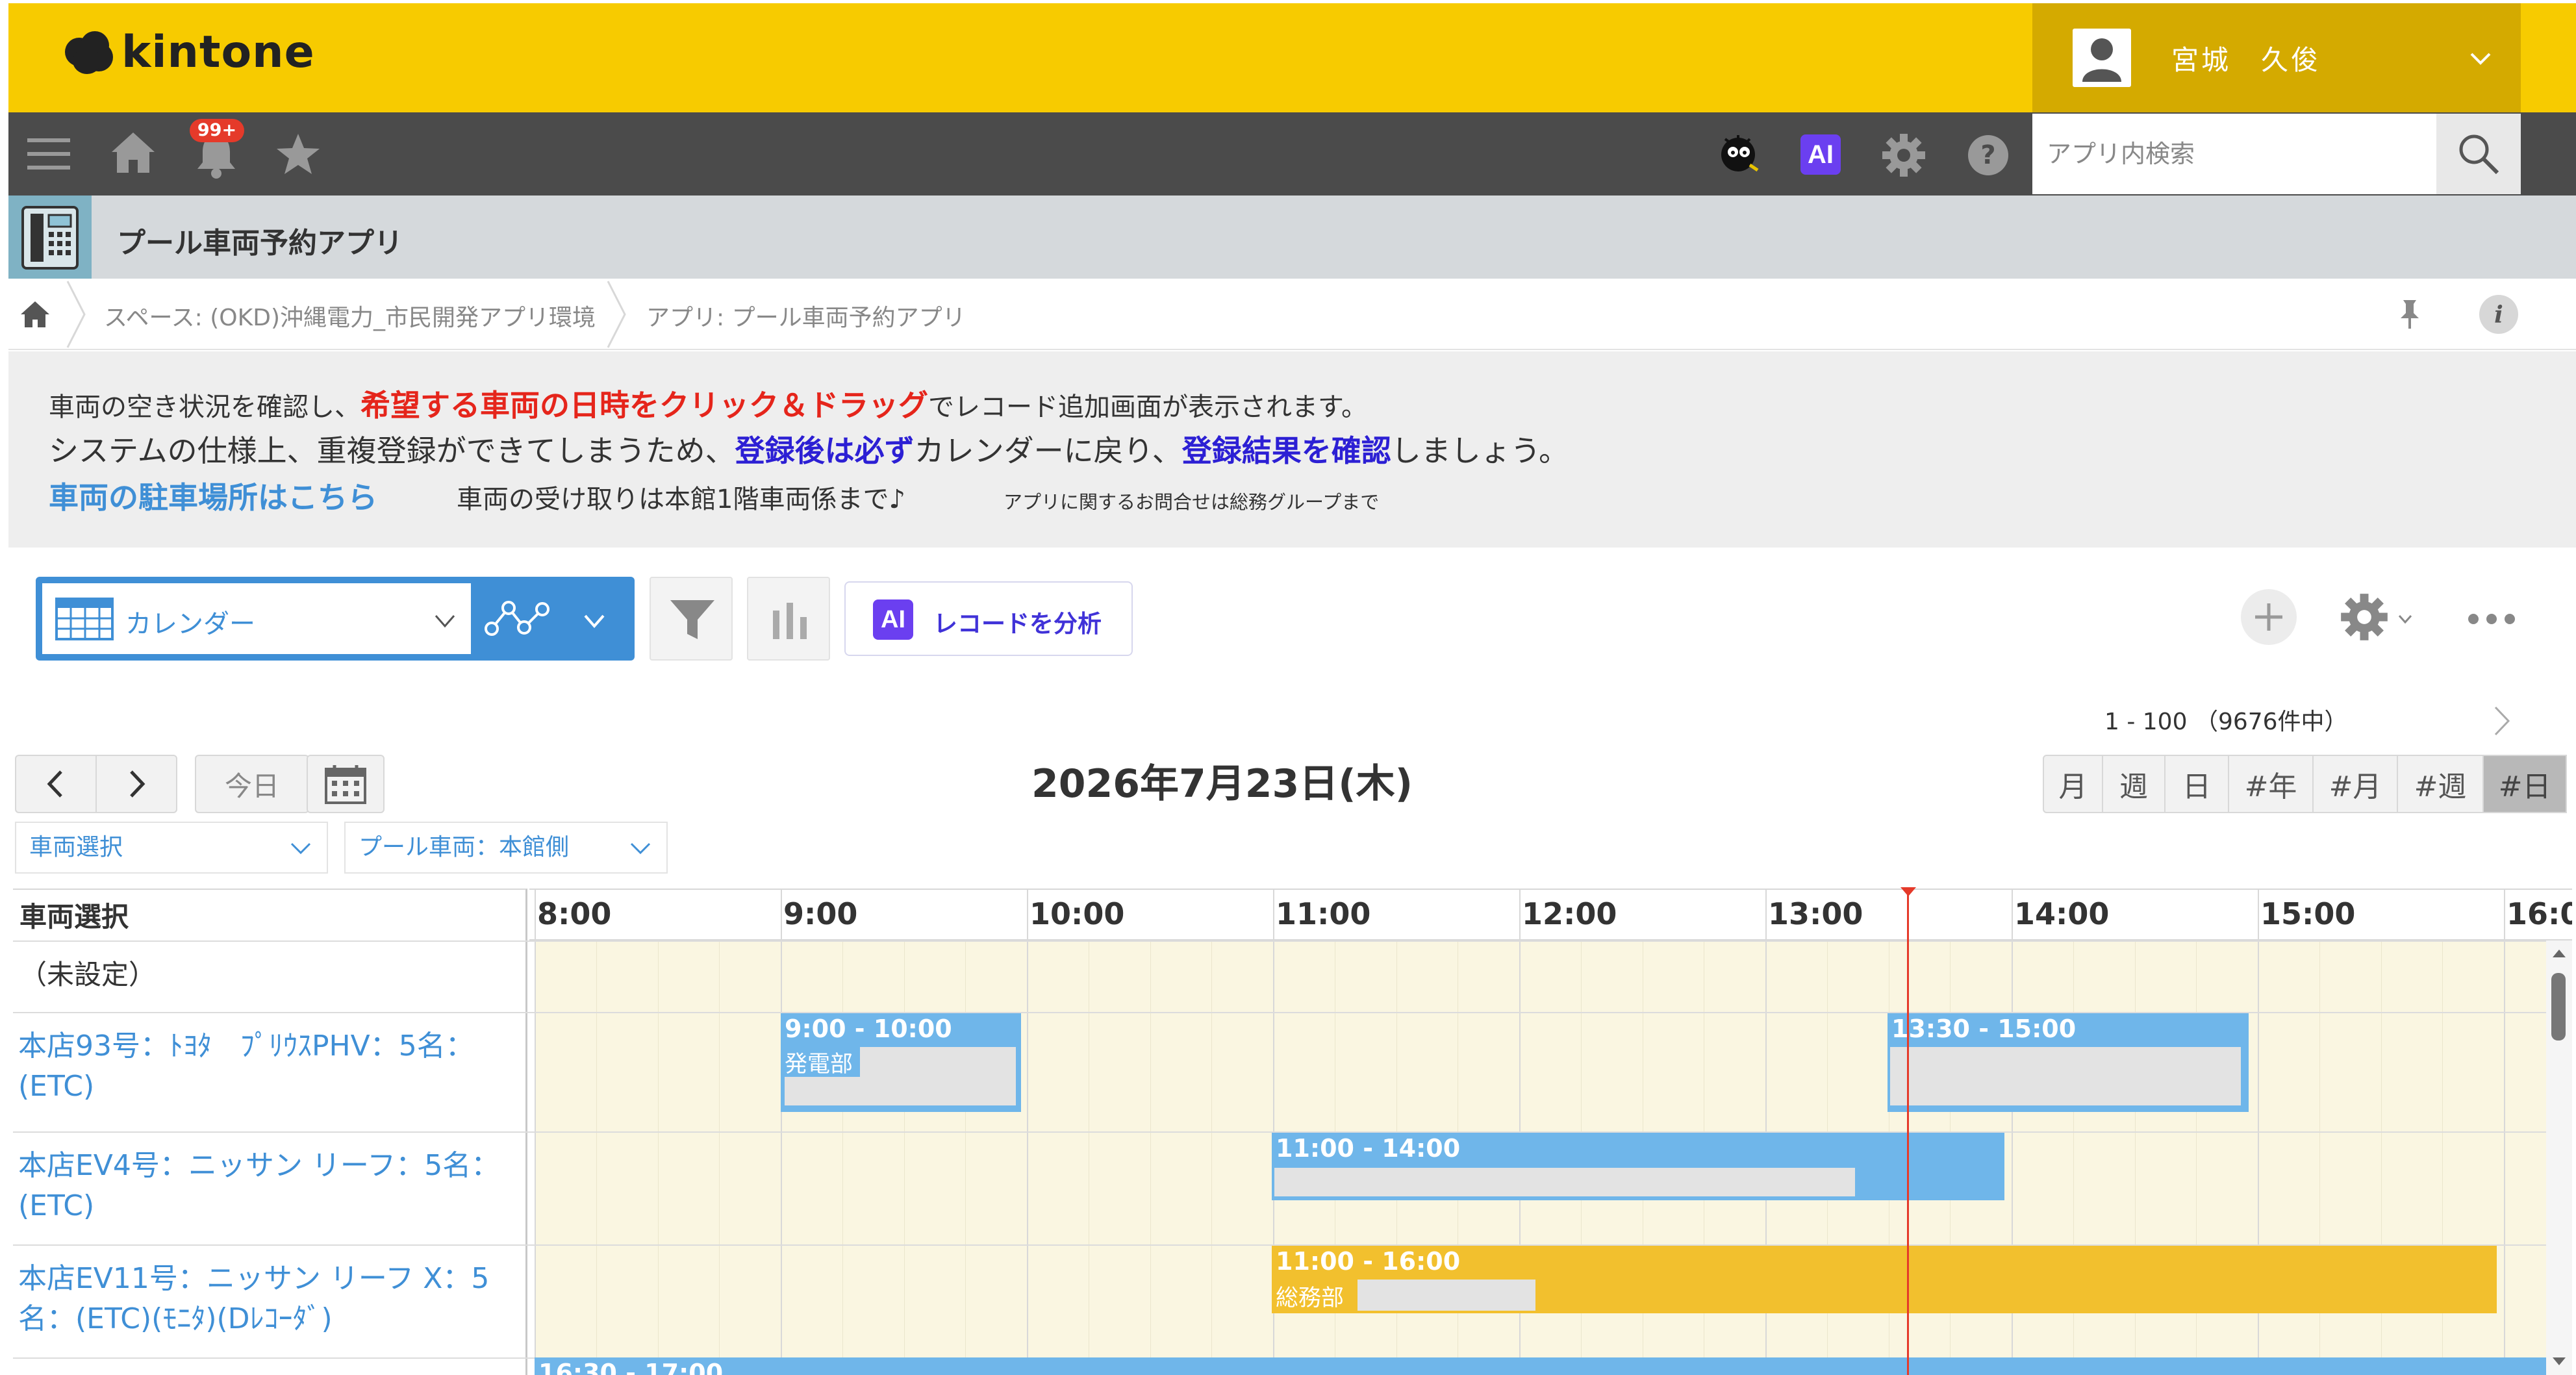 The height and width of the screenshot is (1375, 2576). I want to click on calendar-mode-button: 月, so click(2073, 784).